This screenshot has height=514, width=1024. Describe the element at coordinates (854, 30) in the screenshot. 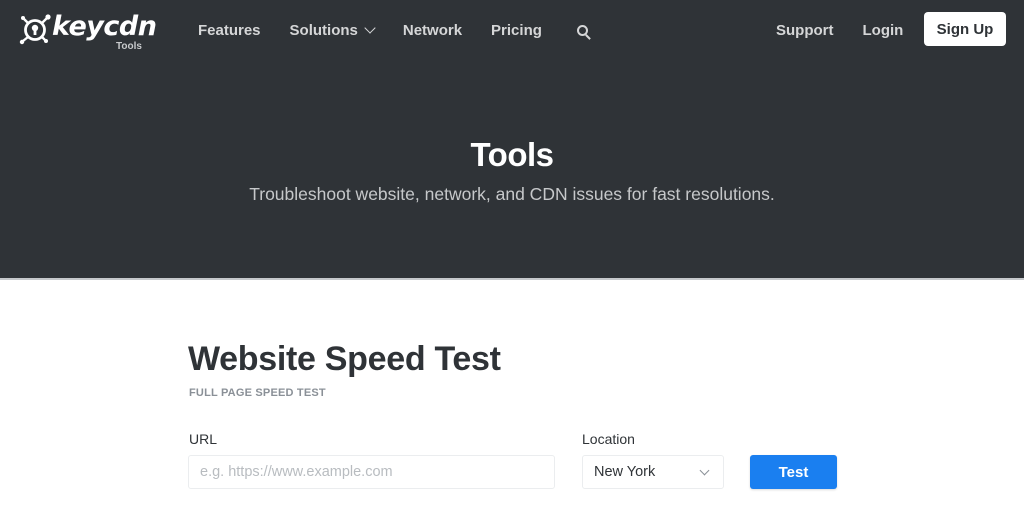

I see `secondary-nav: Support Login` at that location.